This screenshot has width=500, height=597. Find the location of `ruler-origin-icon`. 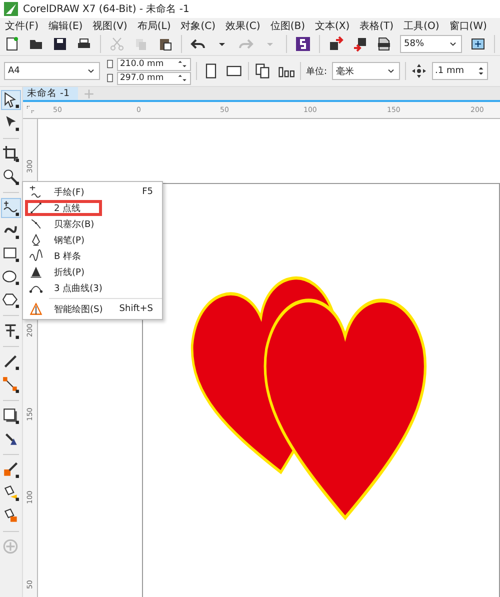

ruler-origin-icon is located at coordinates (31, 110).